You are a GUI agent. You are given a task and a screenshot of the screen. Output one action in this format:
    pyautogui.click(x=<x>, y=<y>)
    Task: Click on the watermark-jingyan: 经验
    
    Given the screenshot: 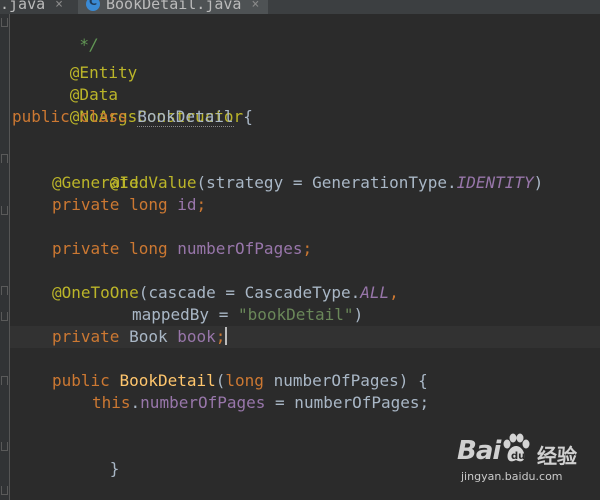 What is the action you would take?
    pyautogui.click(x=557, y=456)
    